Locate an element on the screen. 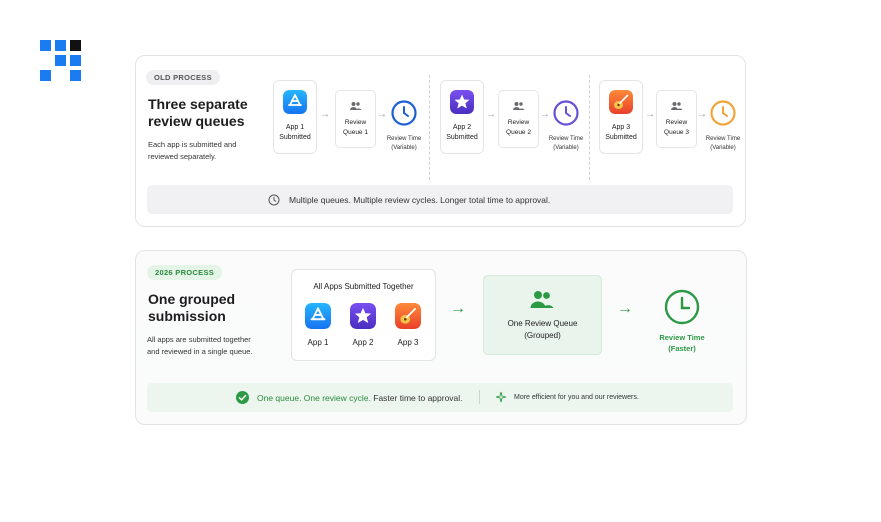 The image size is (881, 522). review-queue-1-box: Review Queue 1 is located at coordinates (355, 119).